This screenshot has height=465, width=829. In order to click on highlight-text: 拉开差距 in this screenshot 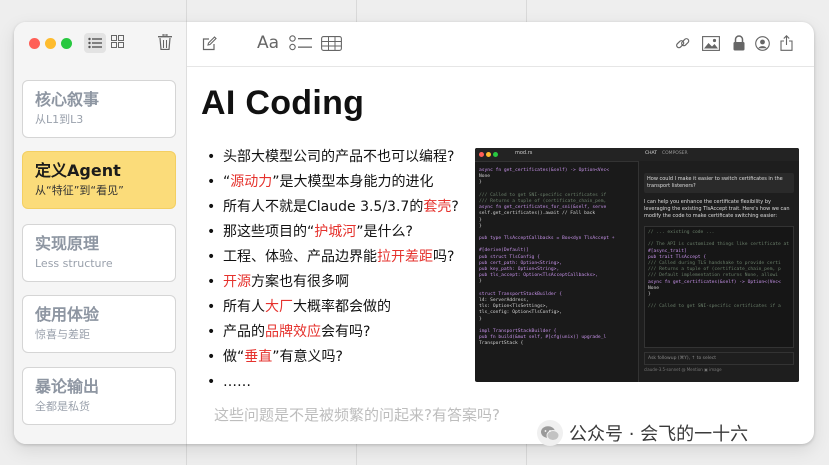, I will do `click(405, 257)`.